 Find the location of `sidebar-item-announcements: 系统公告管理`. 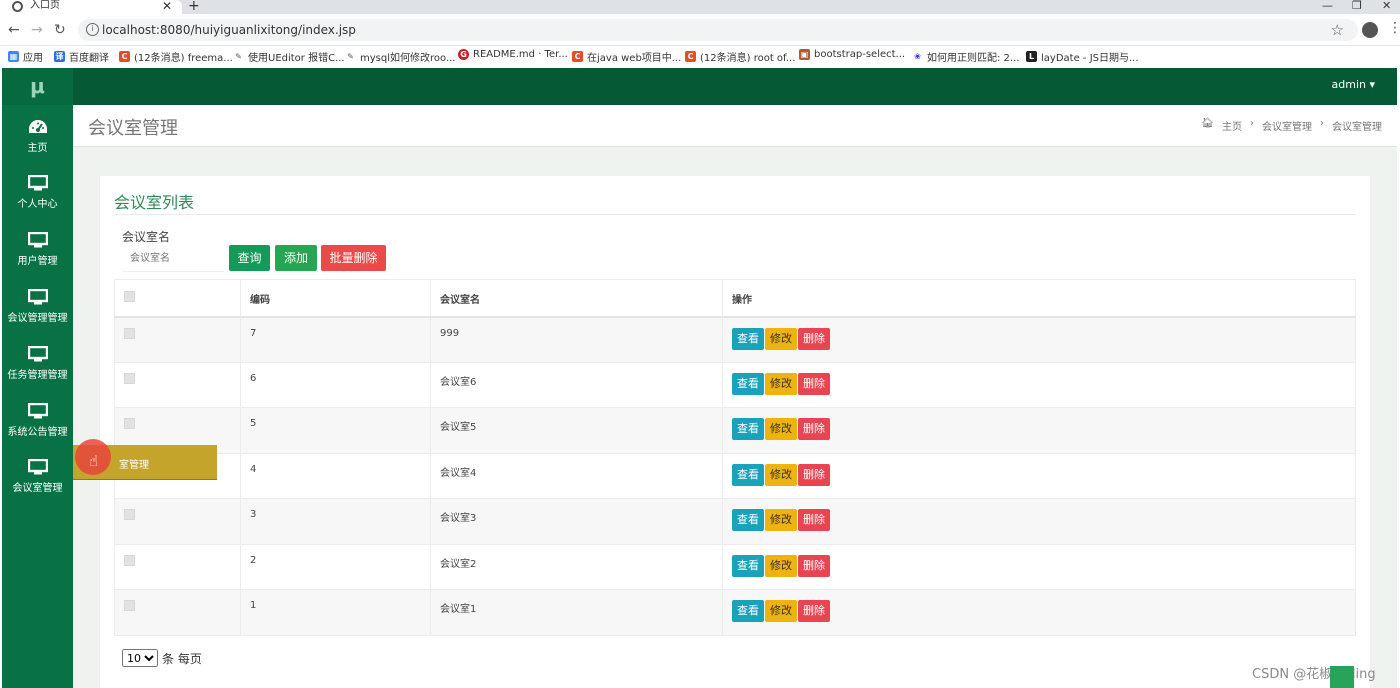

sidebar-item-announcements: 系统公告管理 is located at coordinates (37, 423).